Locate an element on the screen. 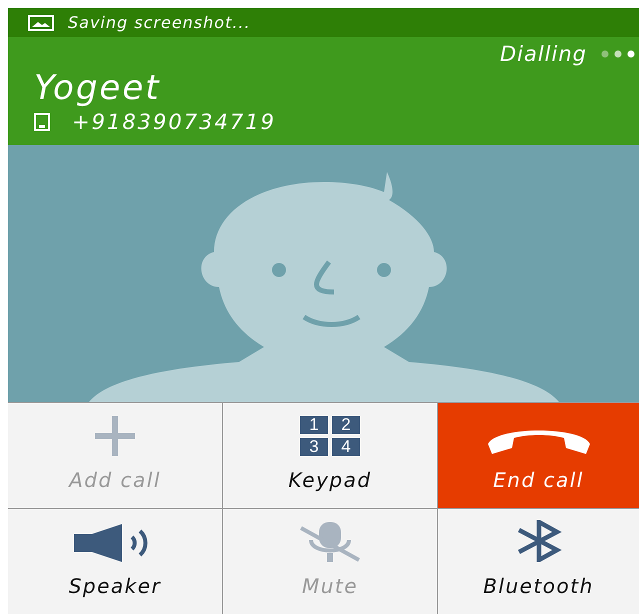  end-call-button: End call is located at coordinates (538, 455).